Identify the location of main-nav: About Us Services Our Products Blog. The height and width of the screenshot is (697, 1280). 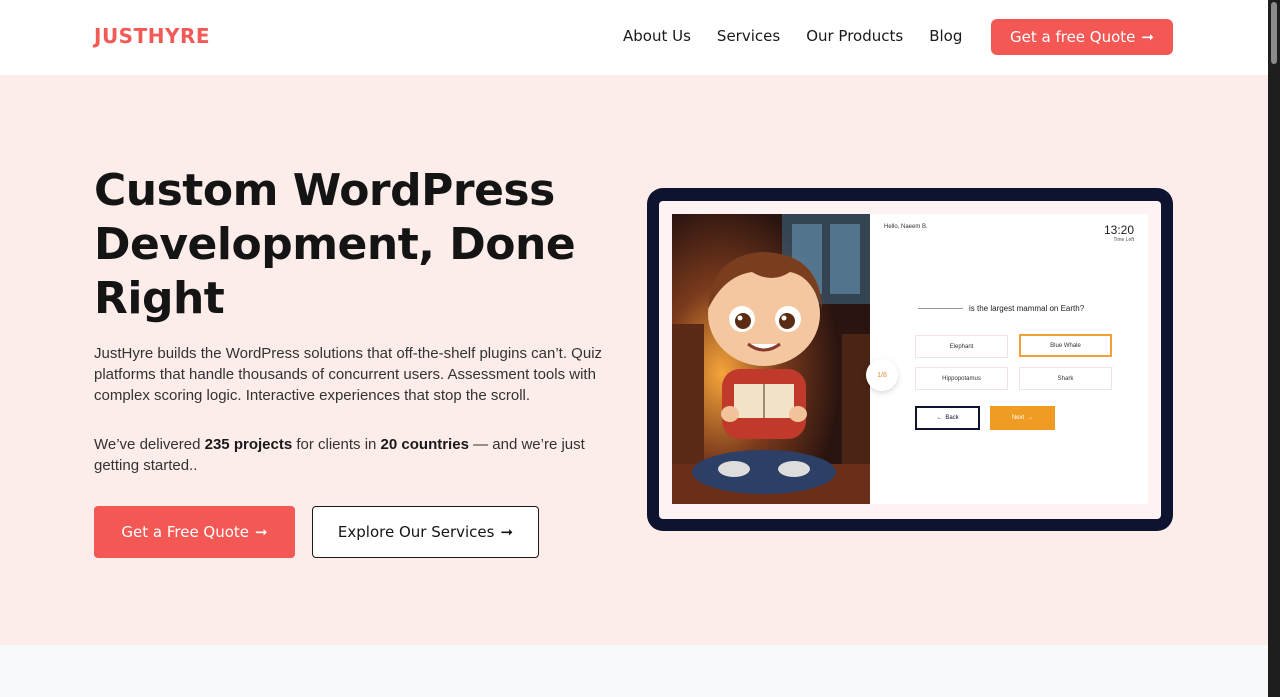
(792, 36).